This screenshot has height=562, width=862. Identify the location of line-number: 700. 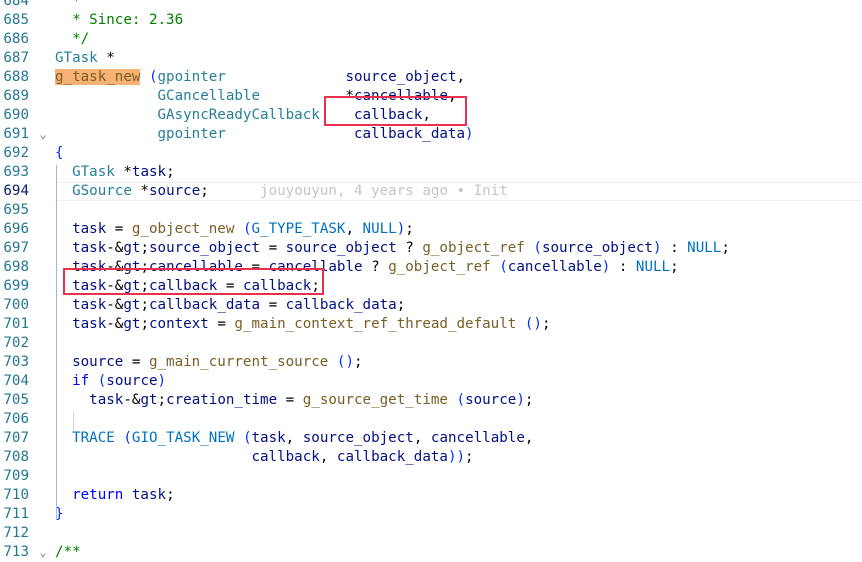
(16, 305).